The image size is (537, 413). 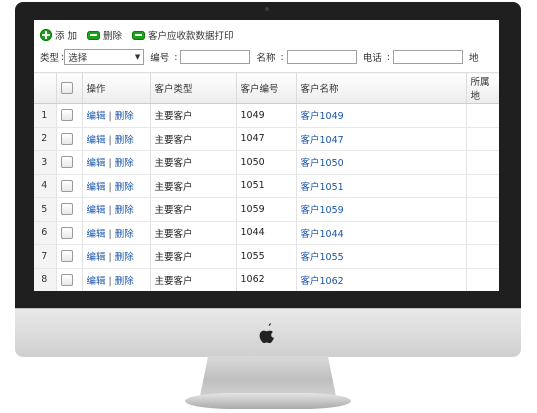 I want to click on type-select: 选择 ▼, so click(x=104, y=57).